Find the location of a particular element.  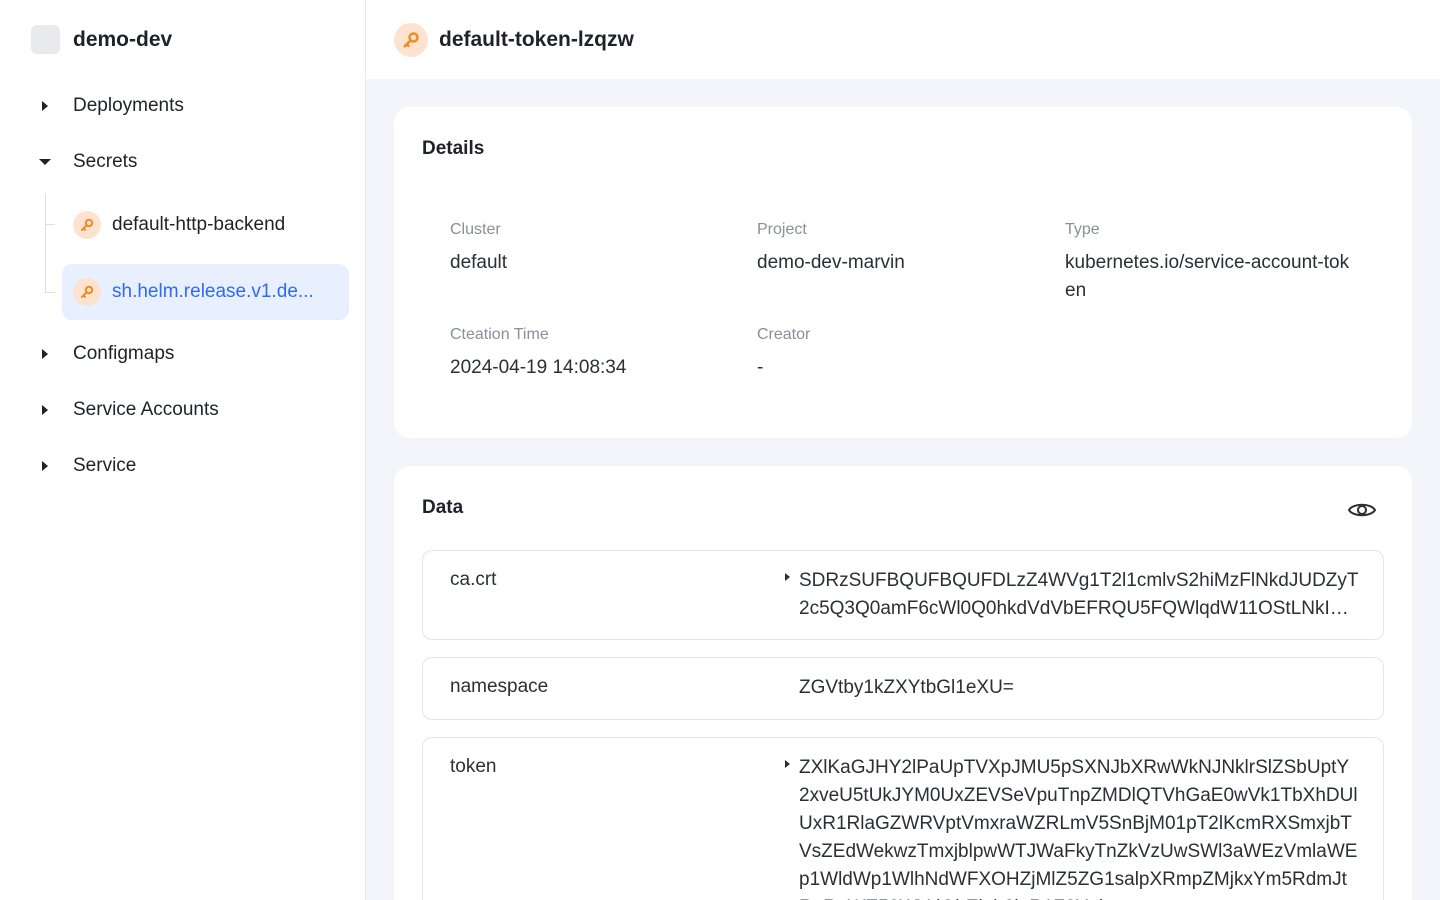

nav-group-label: Service is located at coordinates (105, 465).